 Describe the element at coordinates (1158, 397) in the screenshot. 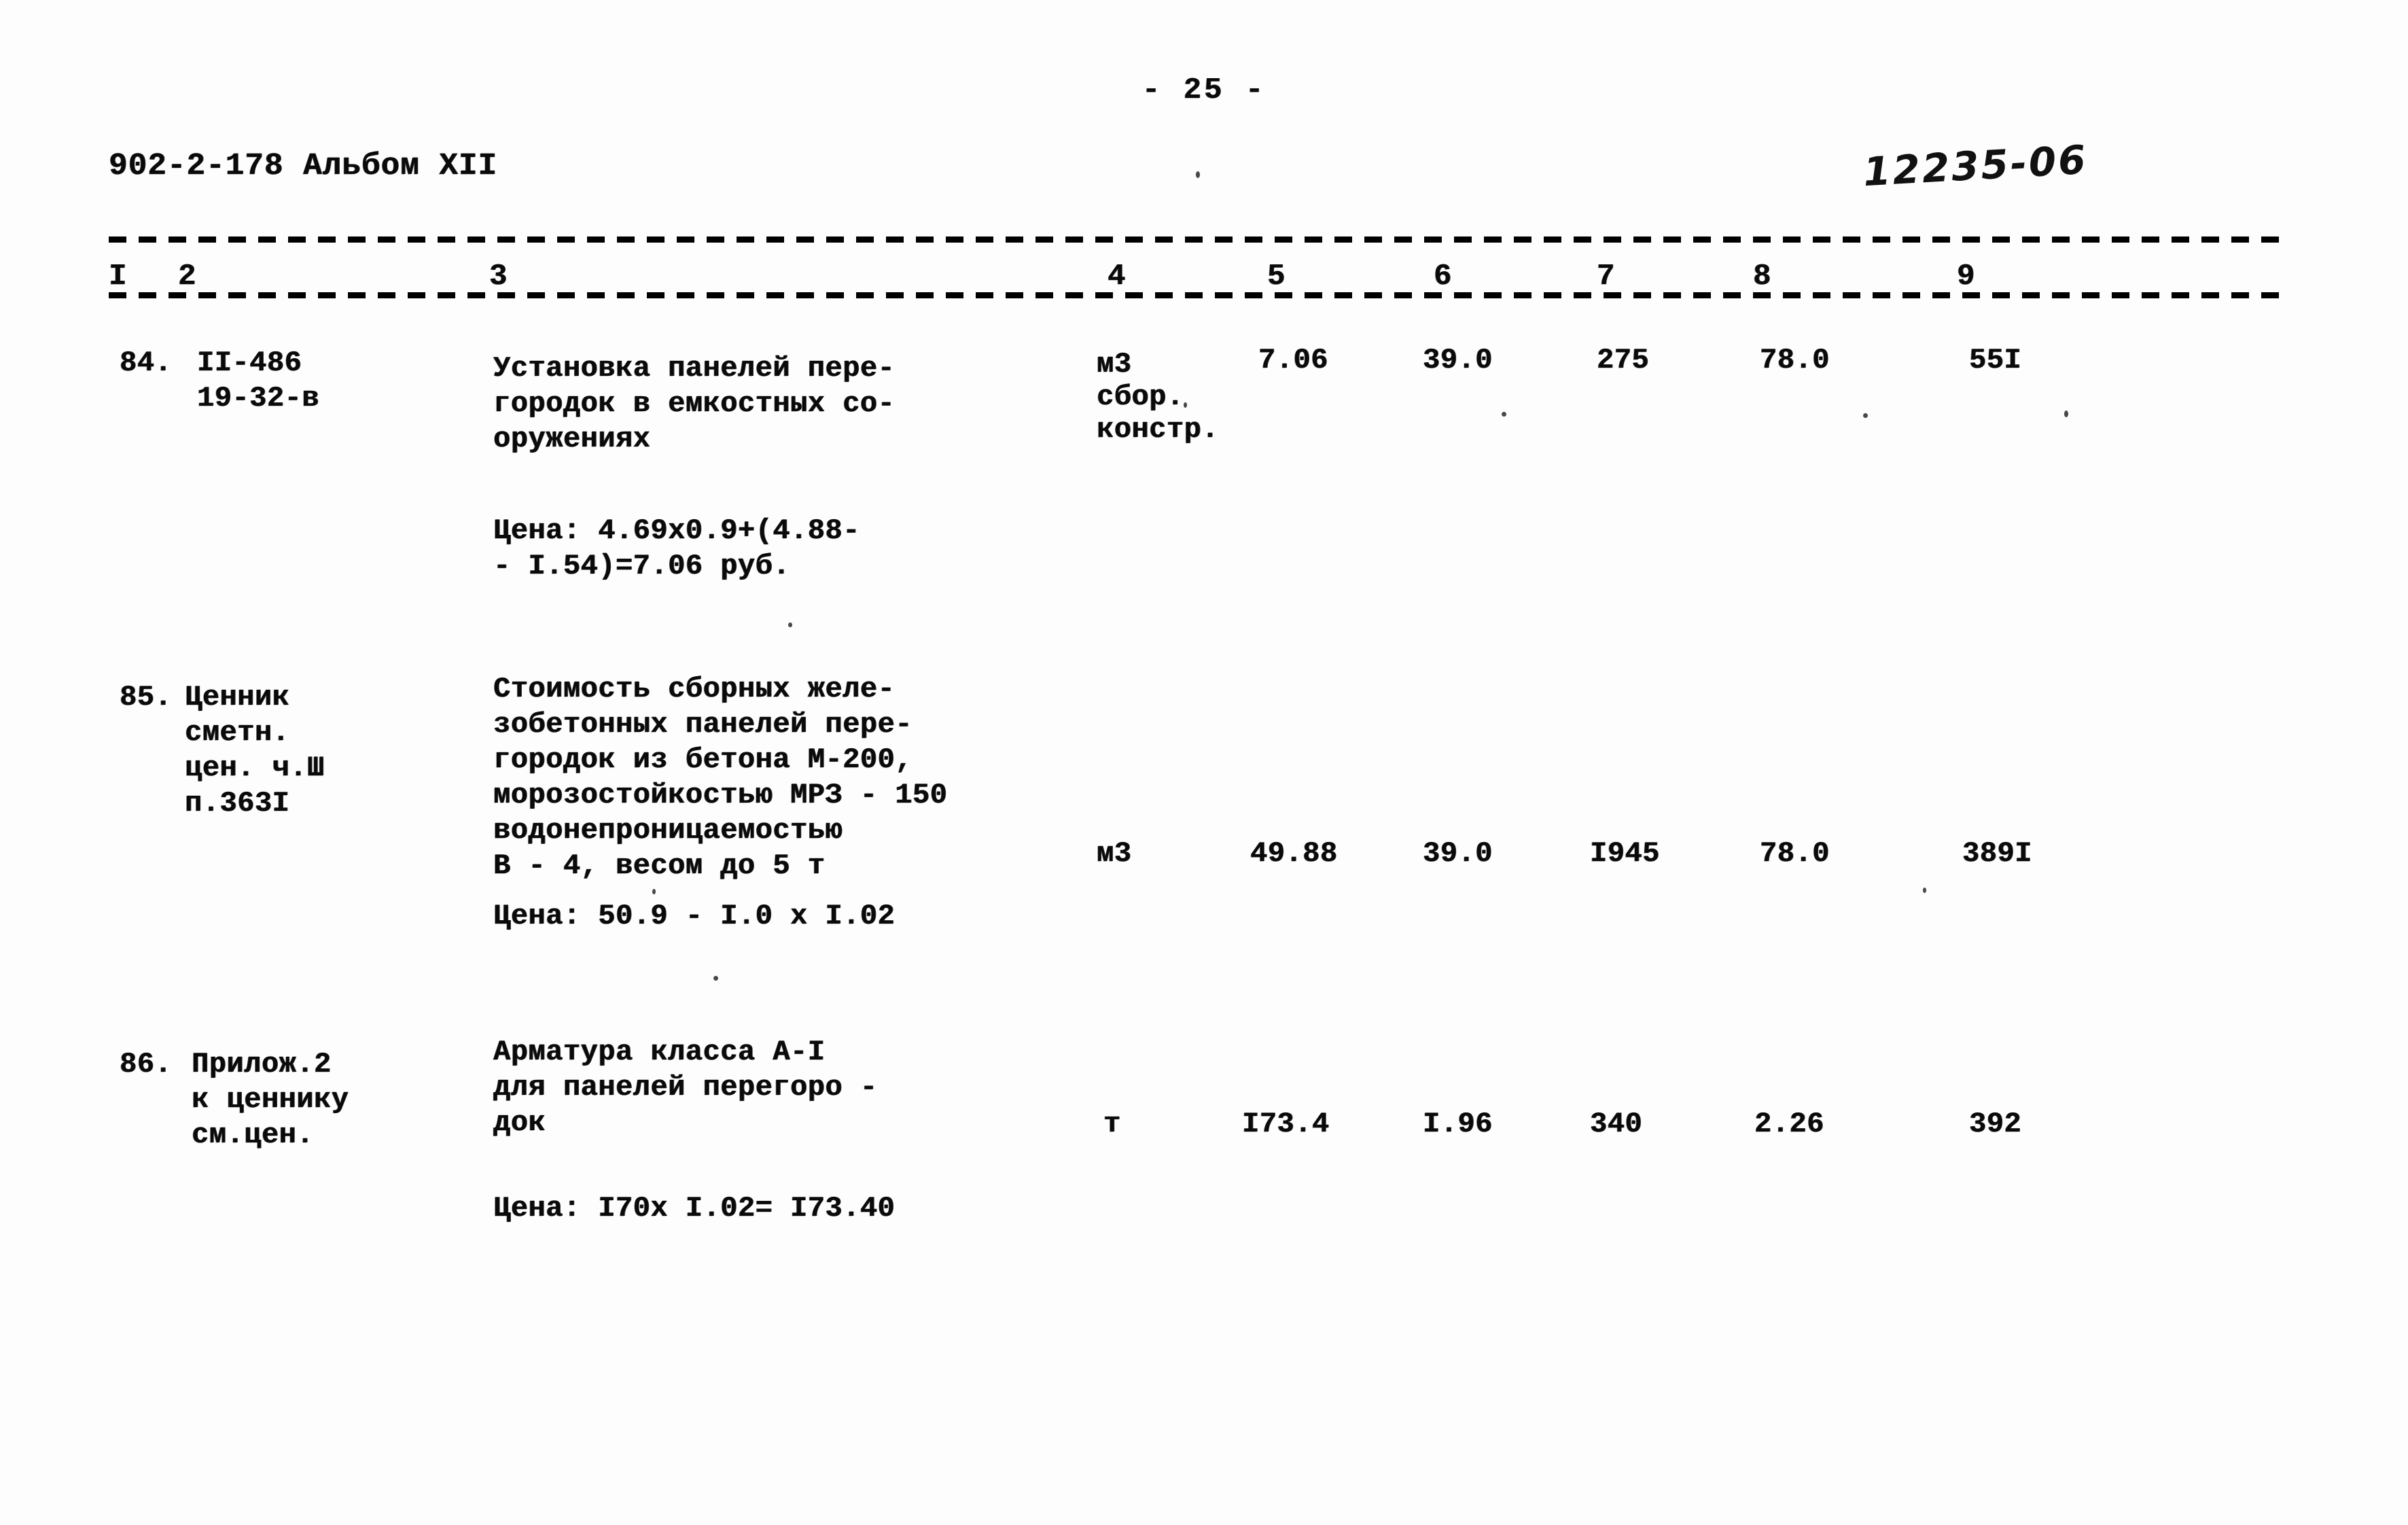

I see `row-unit: м3 сбор. констр.` at that location.